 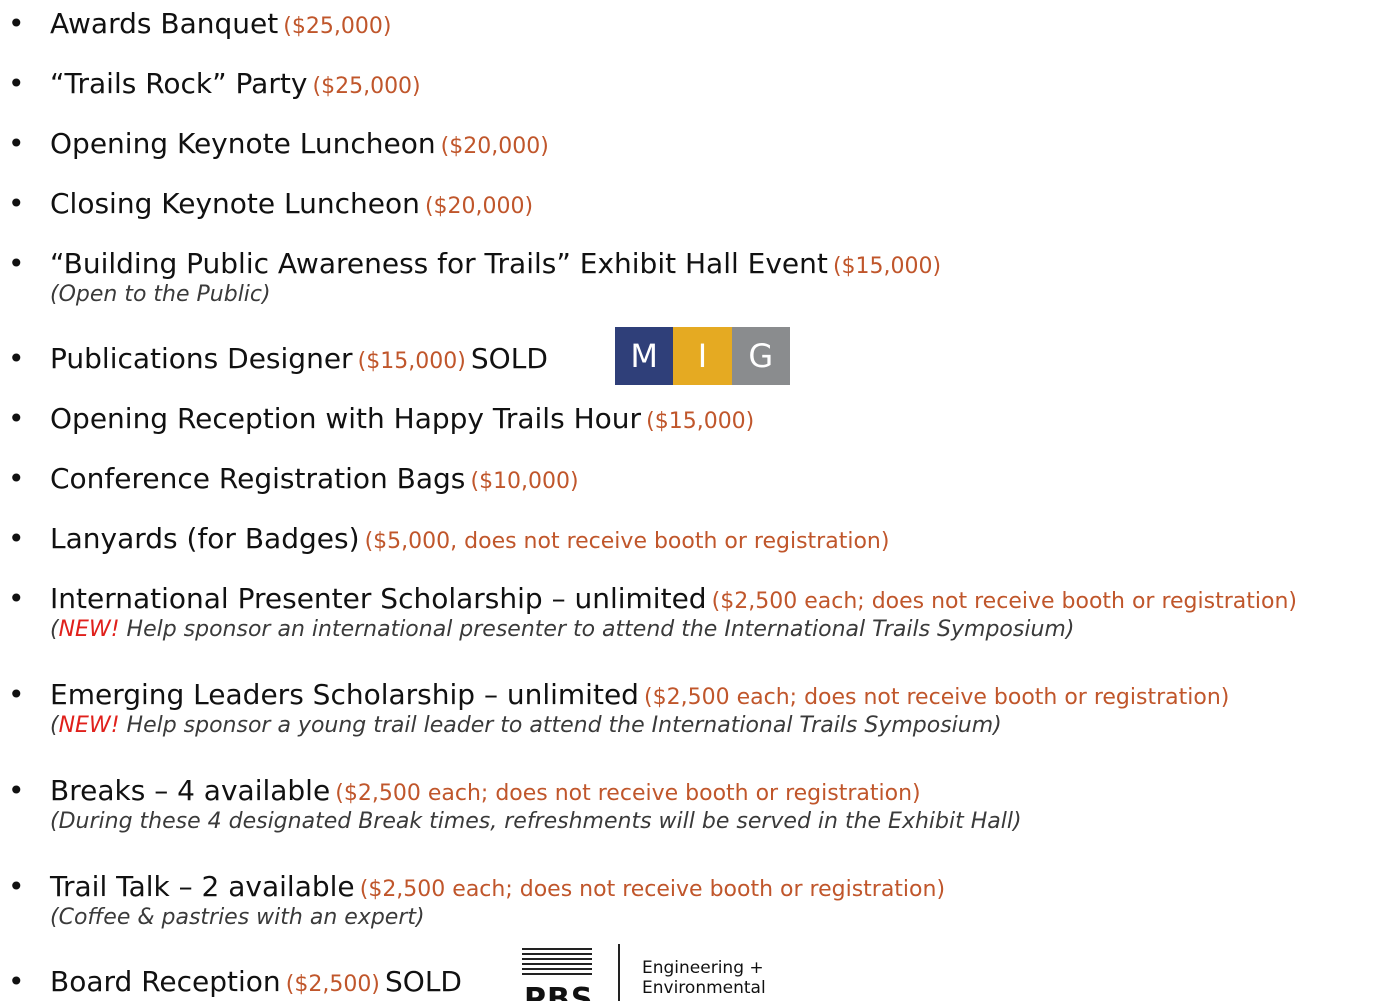 What do you see at coordinates (760, 356) in the screenshot?
I see `mig-logo-g: G` at bounding box center [760, 356].